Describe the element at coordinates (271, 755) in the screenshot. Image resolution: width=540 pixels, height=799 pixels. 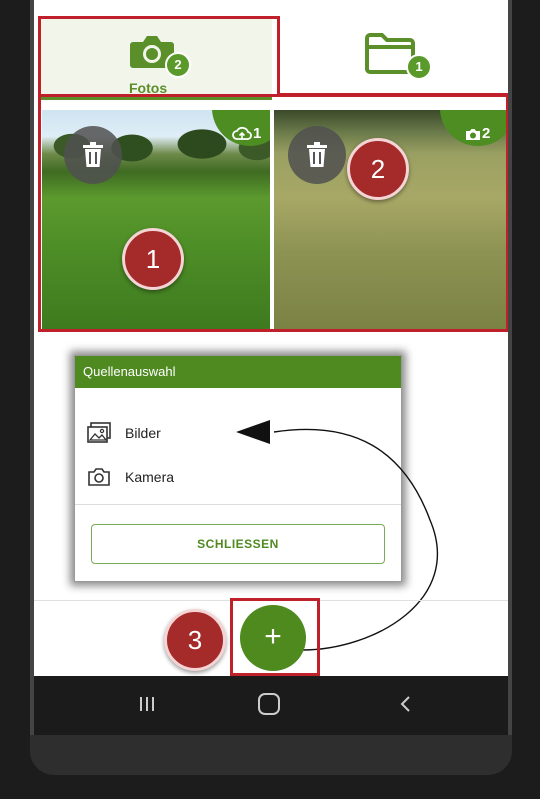
I see `phone-chin` at that location.